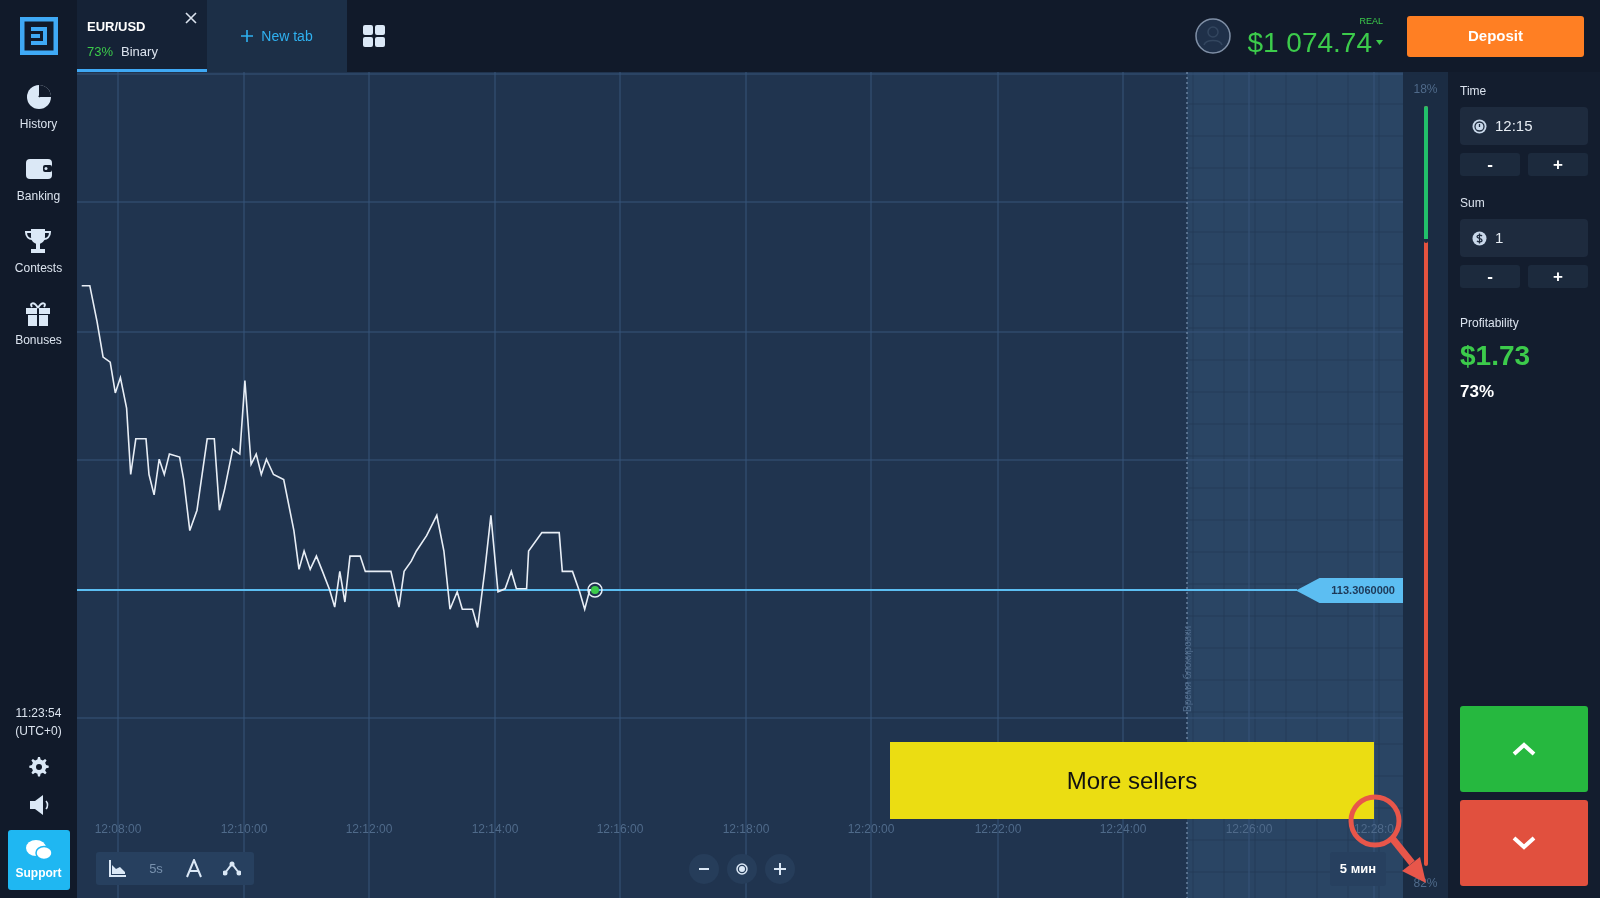 This screenshot has width=1600, height=898. What do you see at coordinates (998, 829) in the screenshot?
I see `time-axis-label: 12:22:00` at bounding box center [998, 829].